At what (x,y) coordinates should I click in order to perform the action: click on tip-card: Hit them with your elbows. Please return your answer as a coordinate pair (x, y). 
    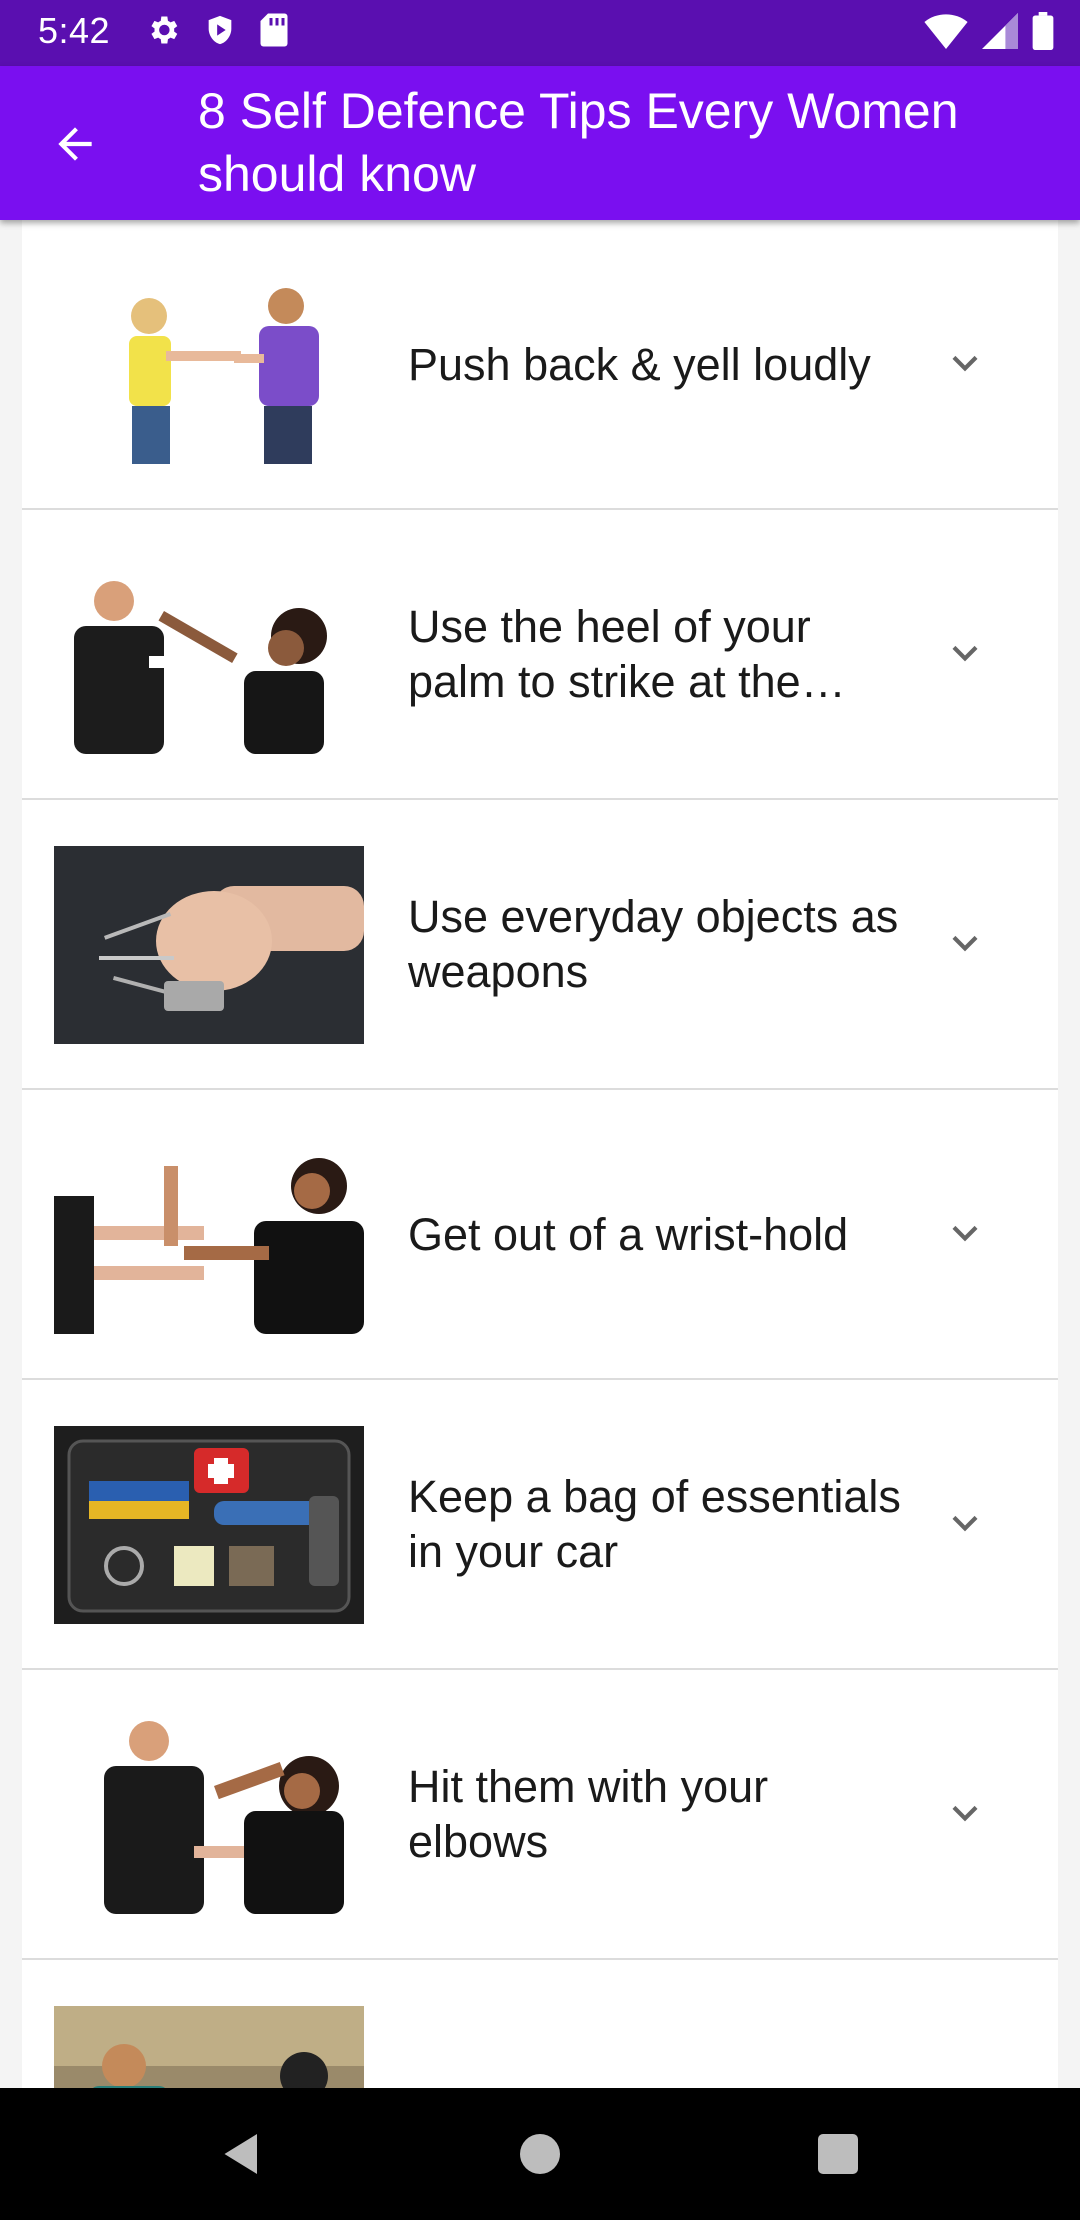
    Looking at the image, I should click on (540, 1815).